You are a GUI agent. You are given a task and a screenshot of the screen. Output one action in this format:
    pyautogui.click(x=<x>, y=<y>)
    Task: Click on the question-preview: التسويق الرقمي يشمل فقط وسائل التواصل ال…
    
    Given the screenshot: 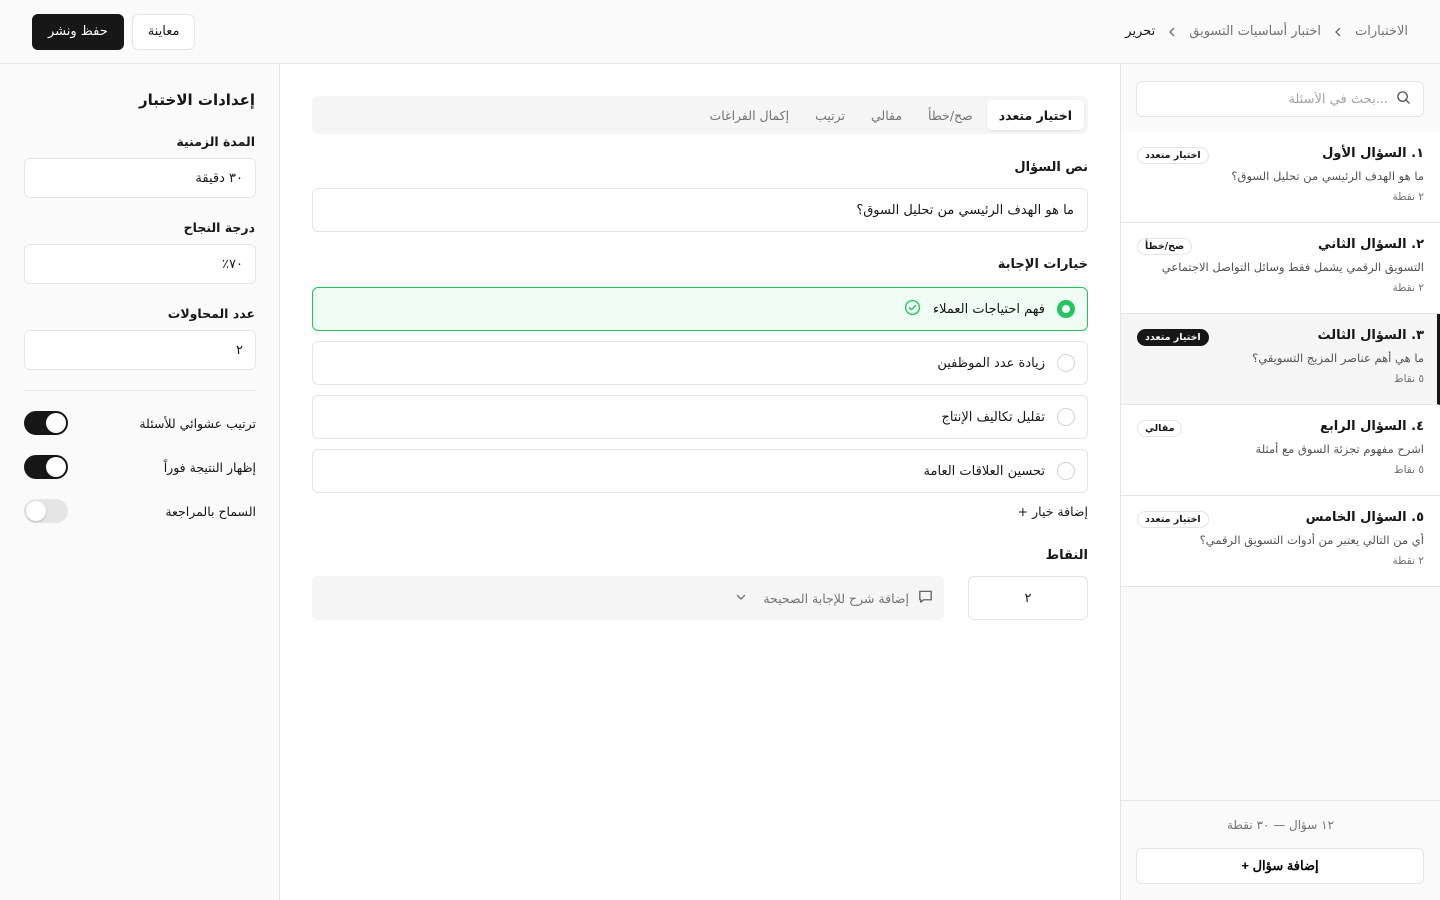 What is the action you would take?
    pyautogui.click(x=1292, y=267)
    